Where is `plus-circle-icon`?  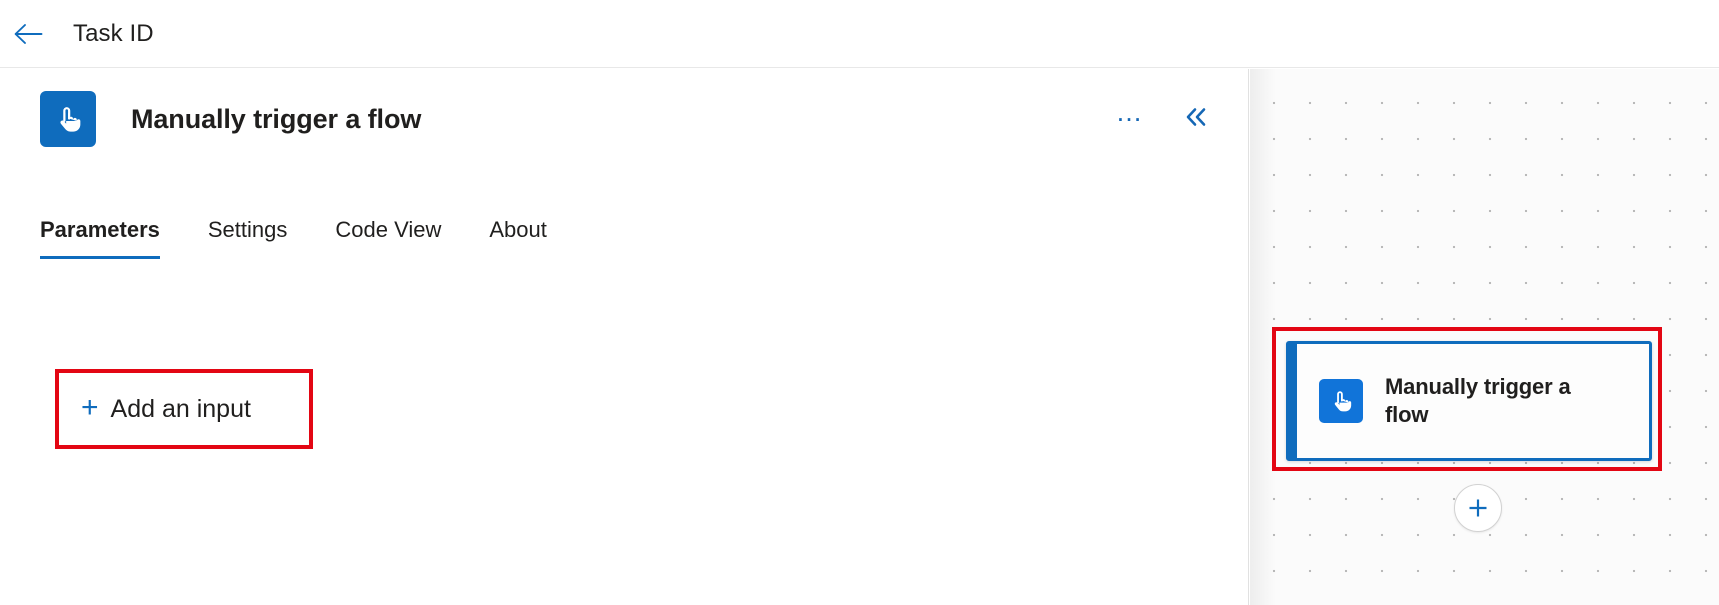 plus-circle-icon is located at coordinates (1478, 508).